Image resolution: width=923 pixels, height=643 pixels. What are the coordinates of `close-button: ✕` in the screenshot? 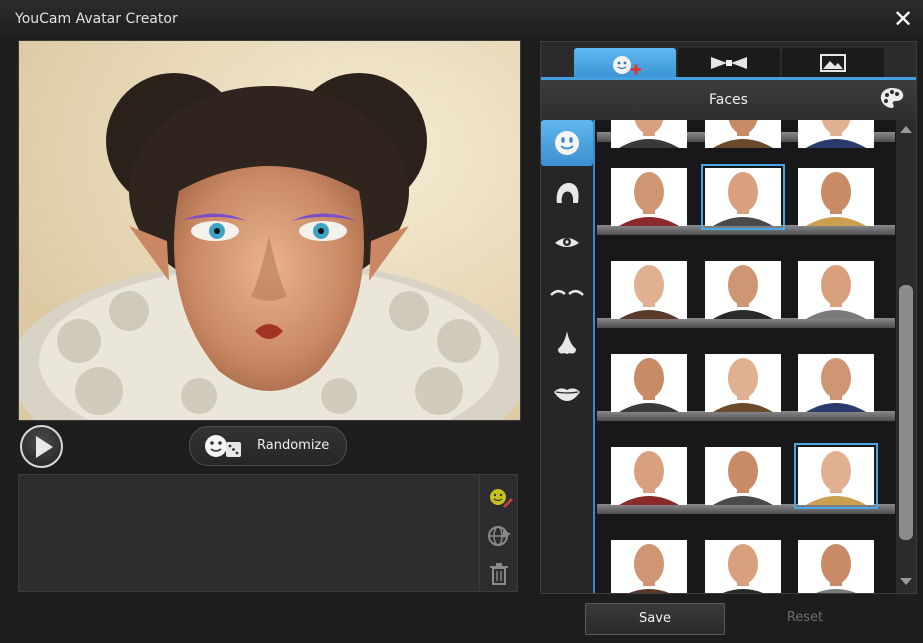 It's located at (903, 19).